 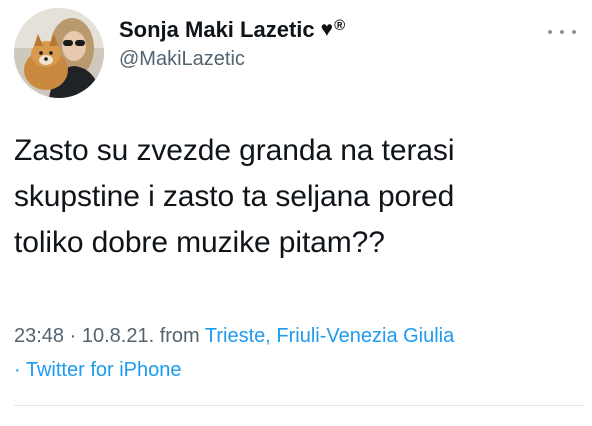 What do you see at coordinates (232, 59) in the screenshot?
I see `user-handle: @MakiLazetic` at bounding box center [232, 59].